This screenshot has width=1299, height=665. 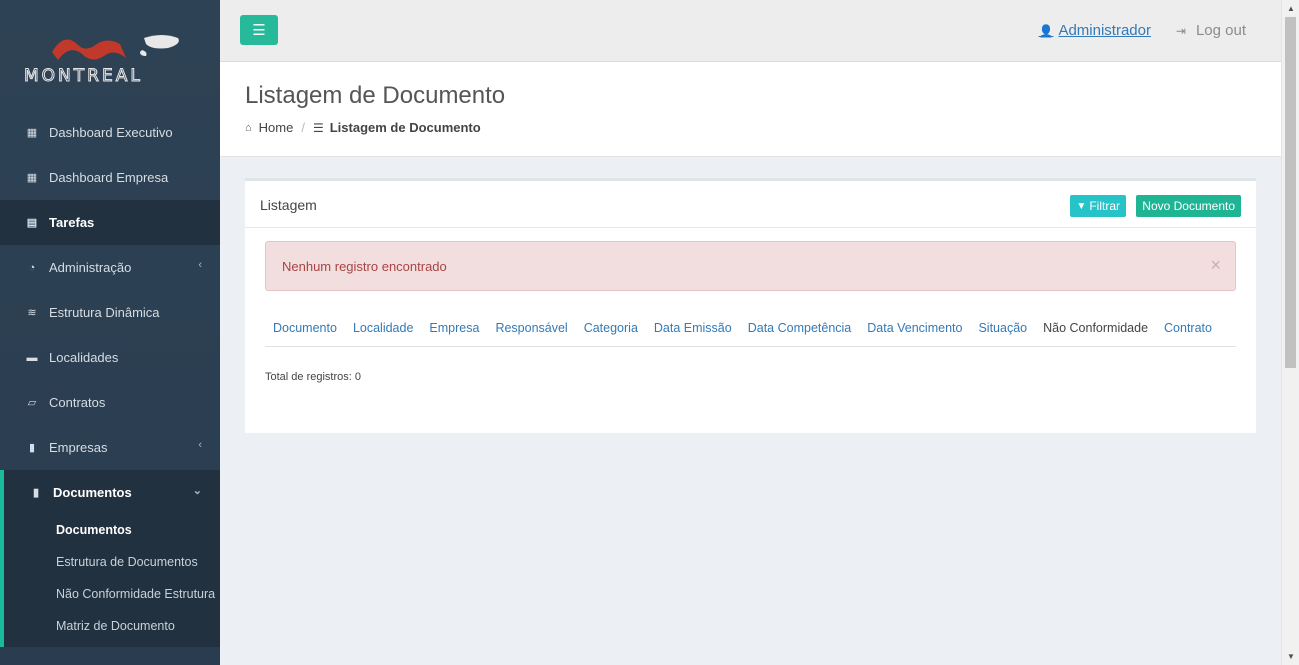 What do you see at coordinates (800, 332) in the screenshot?
I see `column-header: Data Competência` at bounding box center [800, 332].